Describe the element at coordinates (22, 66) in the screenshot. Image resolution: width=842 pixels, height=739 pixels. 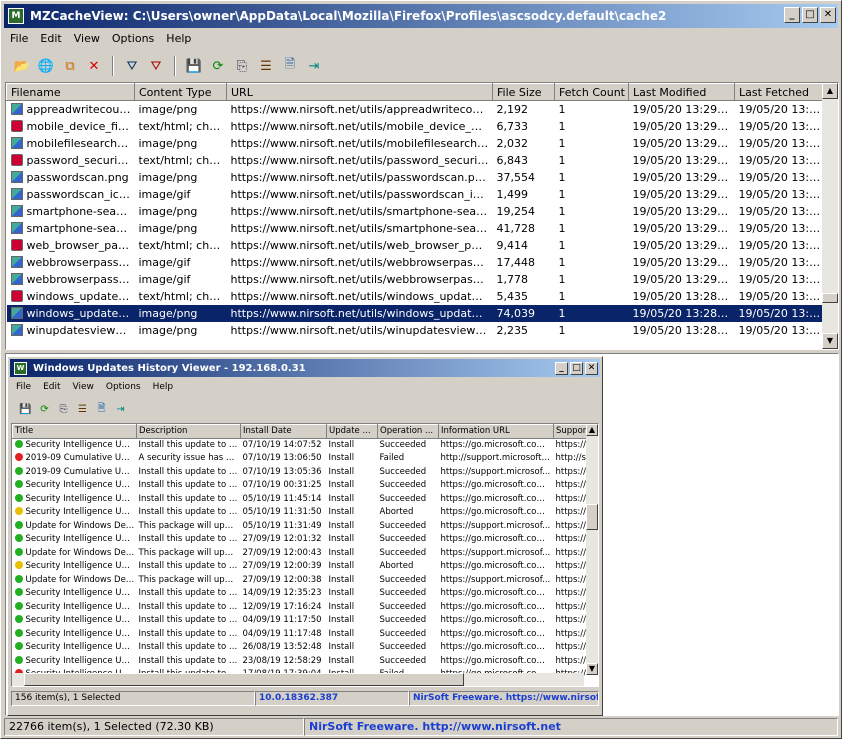
I see `open-folder-icon: 📂` at that location.